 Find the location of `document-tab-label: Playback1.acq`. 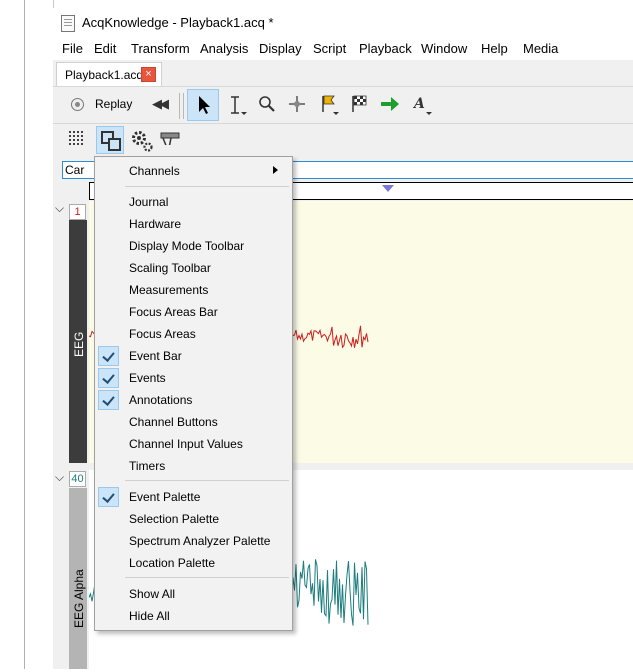

document-tab-label: Playback1.acq is located at coordinates (104, 75).